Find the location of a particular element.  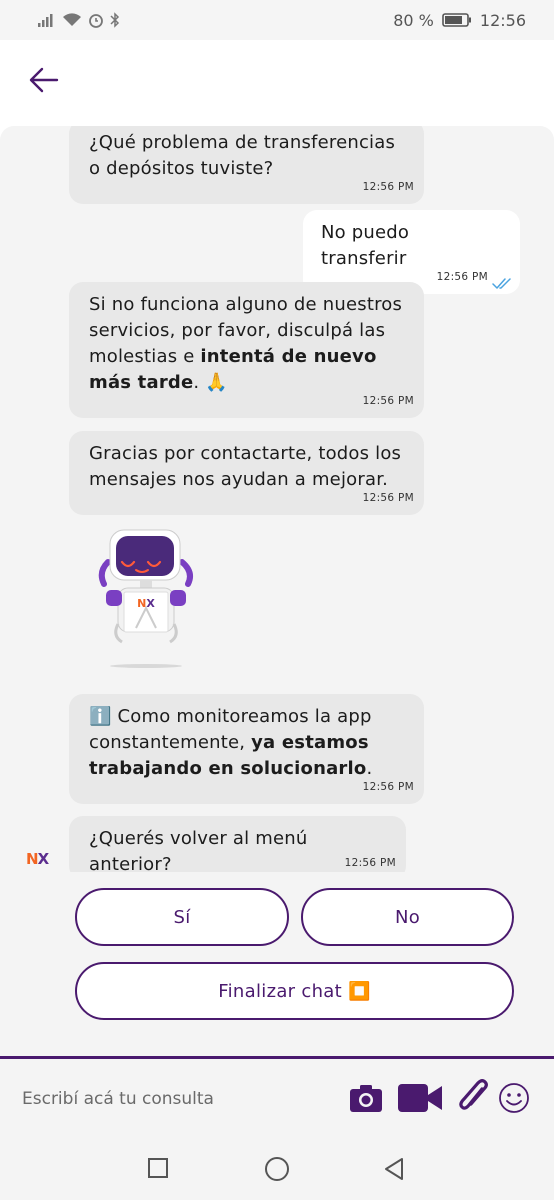

robot-badge-text: NX is located at coordinates (146, 603).